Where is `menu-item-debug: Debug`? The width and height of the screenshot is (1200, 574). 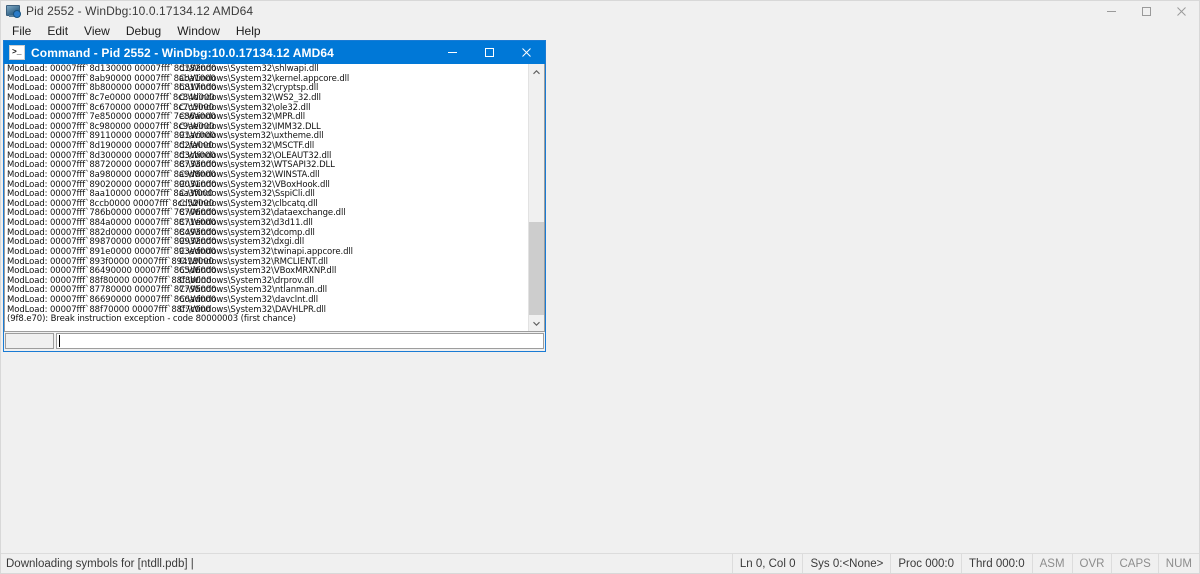 menu-item-debug: Debug is located at coordinates (143, 31).